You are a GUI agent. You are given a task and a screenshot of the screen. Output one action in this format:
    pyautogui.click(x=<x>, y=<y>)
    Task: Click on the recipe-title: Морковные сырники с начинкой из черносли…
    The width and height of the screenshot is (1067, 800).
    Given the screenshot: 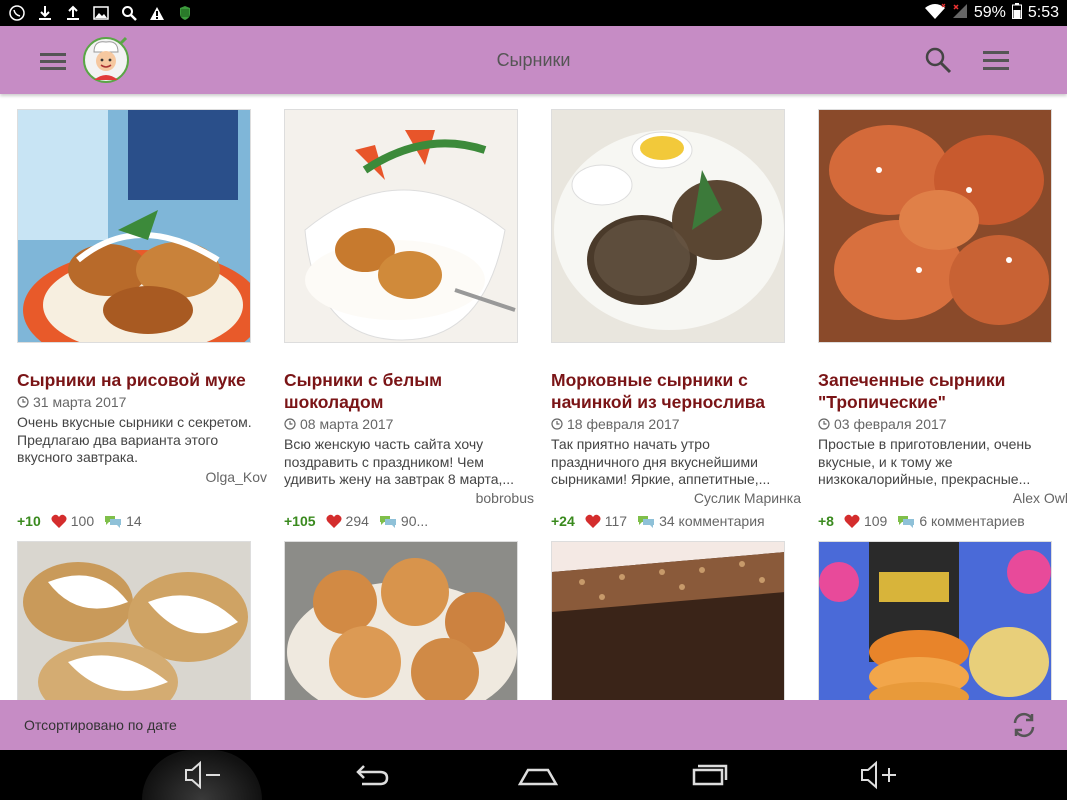 What is the action you would take?
    pyautogui.click(x=673, y=391)
    